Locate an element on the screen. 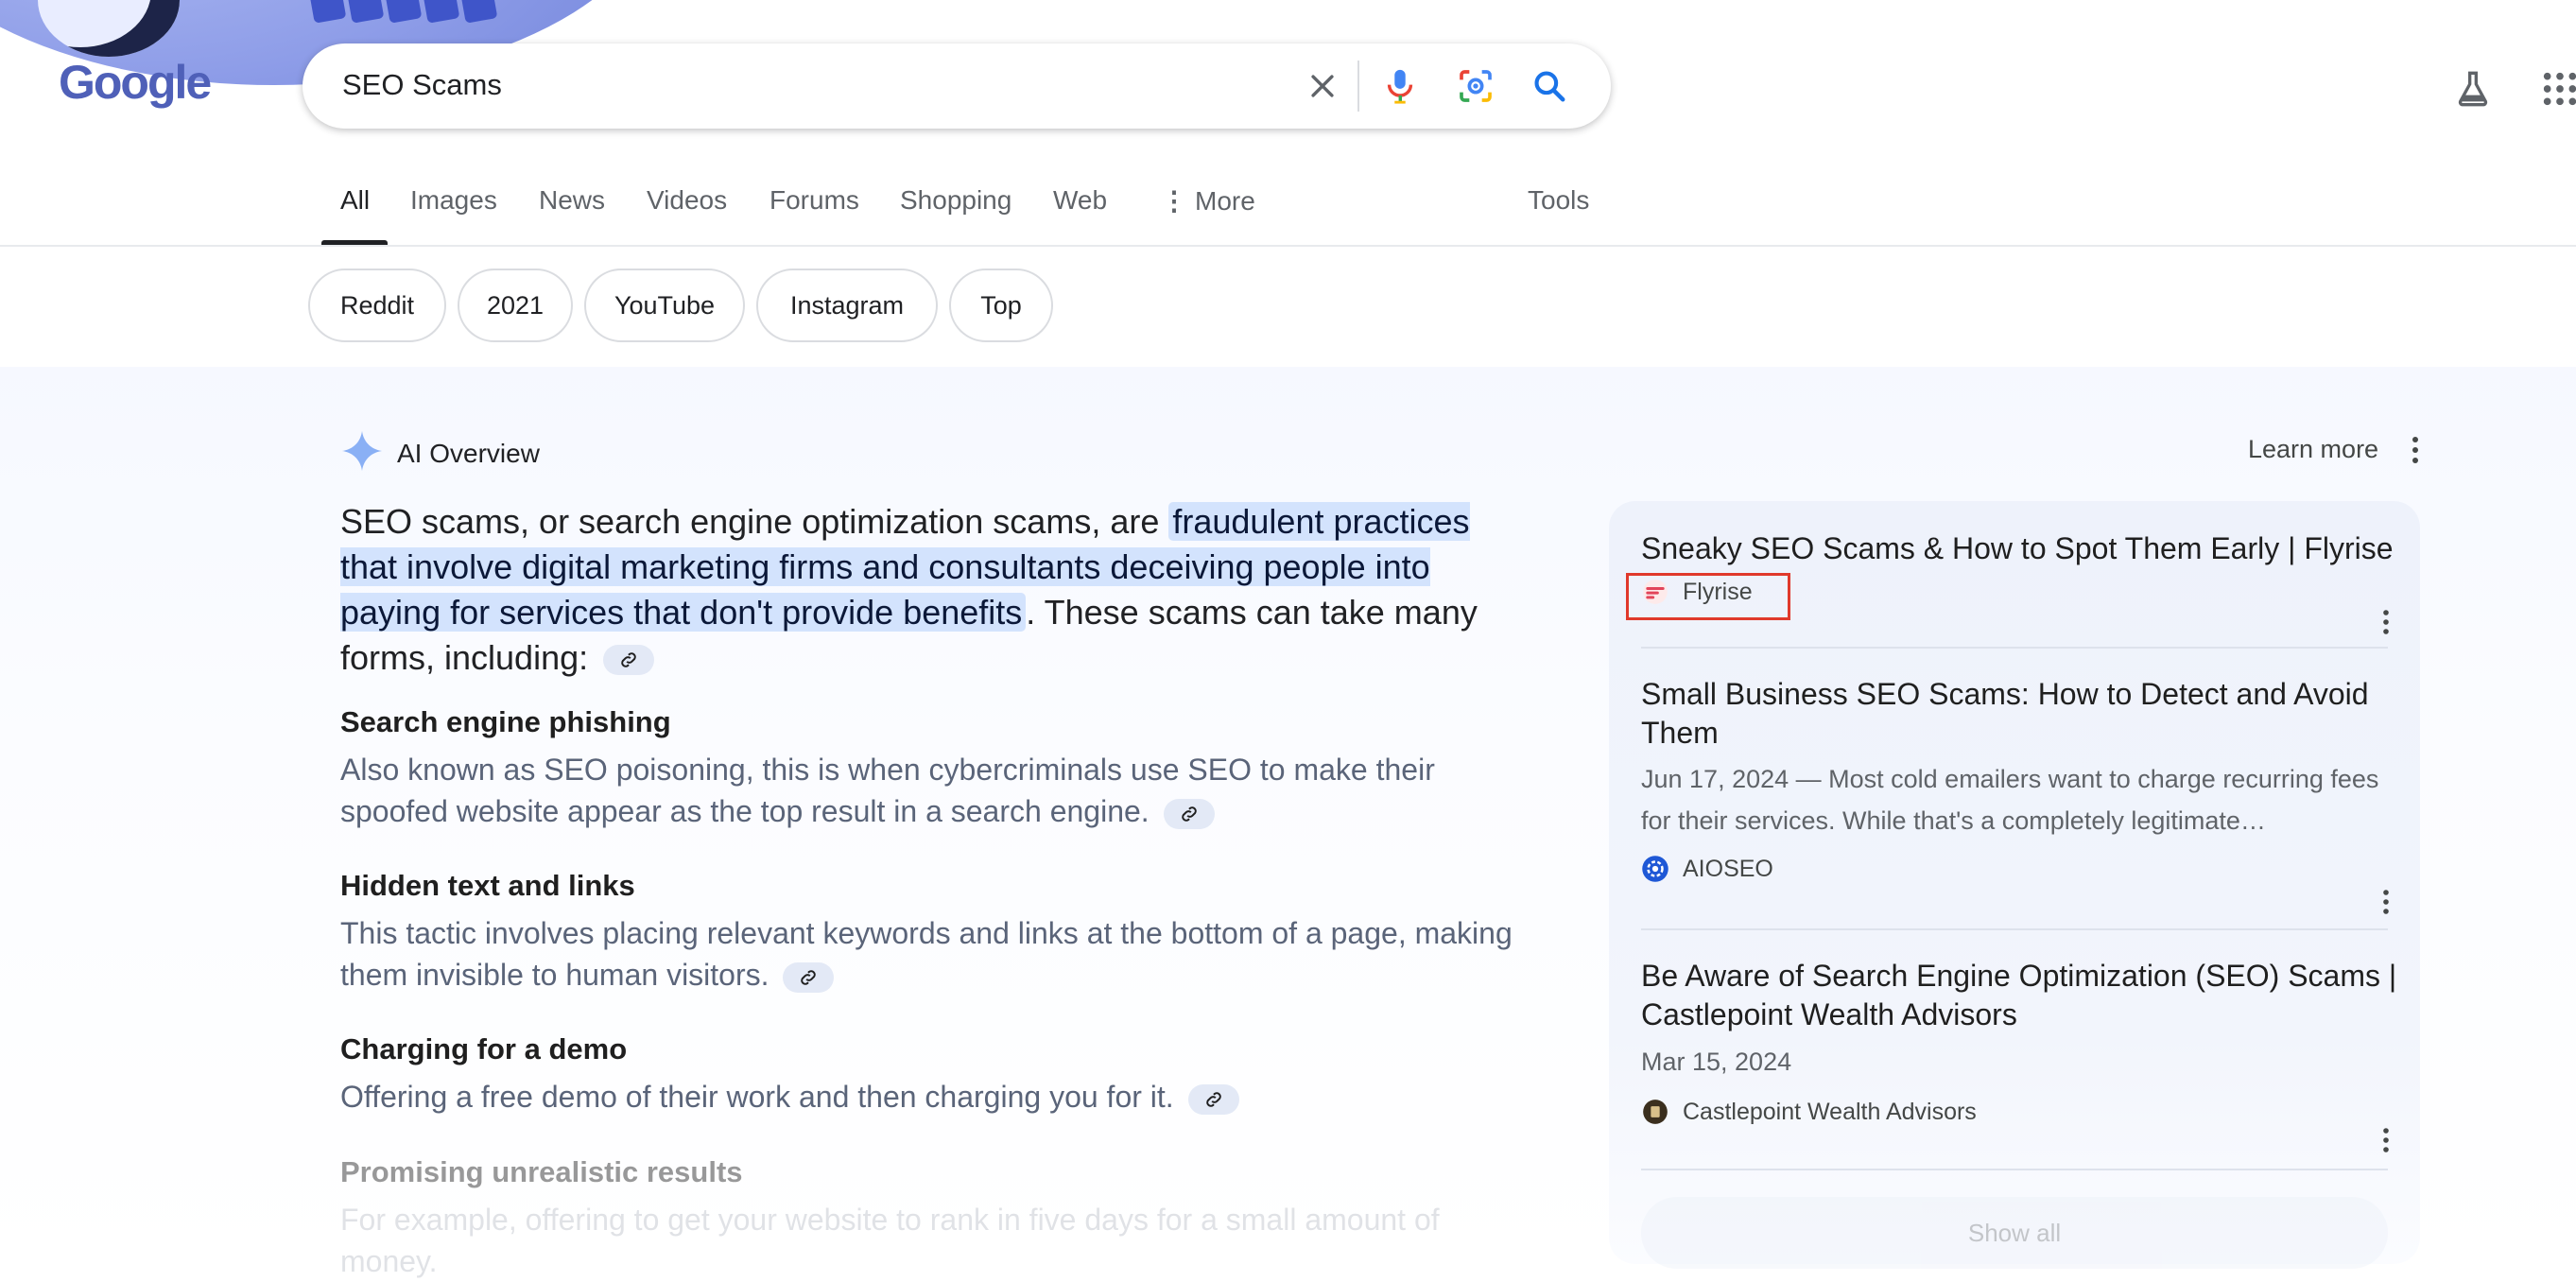 This screenshot has width=2576, height=1282. tab-more-label: More is located at coordinates (1225, 201).